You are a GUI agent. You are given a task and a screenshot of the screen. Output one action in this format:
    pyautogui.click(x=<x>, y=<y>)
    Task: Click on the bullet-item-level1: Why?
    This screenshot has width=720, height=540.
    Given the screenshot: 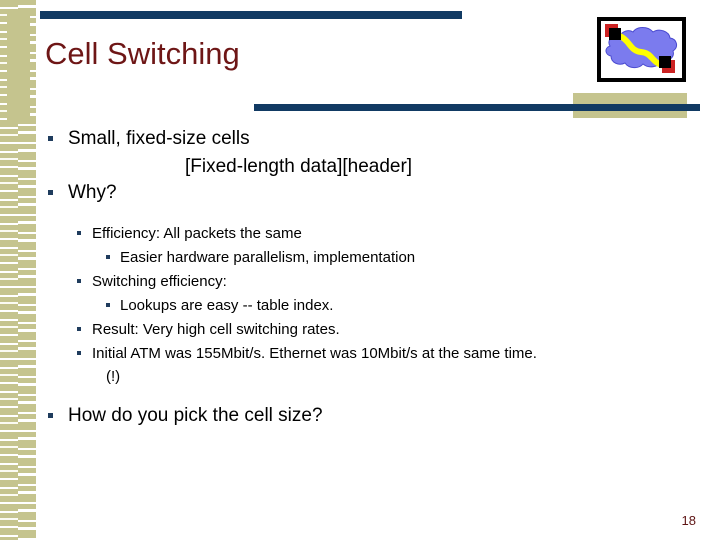 What is the action you would take?
    pyautogui.click(x=378, y=193)
    